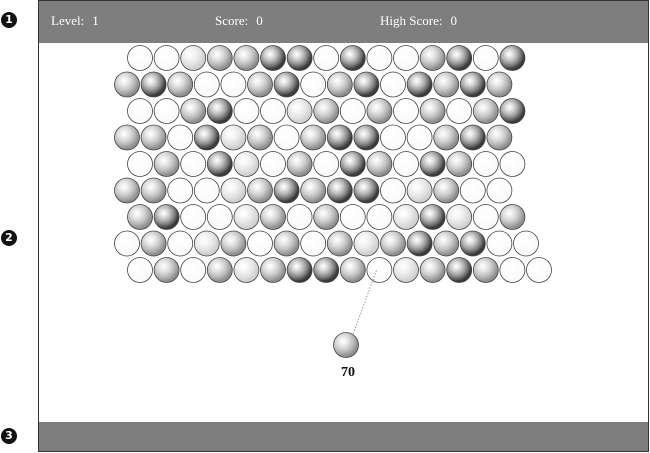  Describe the element at coordinates (343, 436) in the screenshot. I see `footer-bar` at that location.